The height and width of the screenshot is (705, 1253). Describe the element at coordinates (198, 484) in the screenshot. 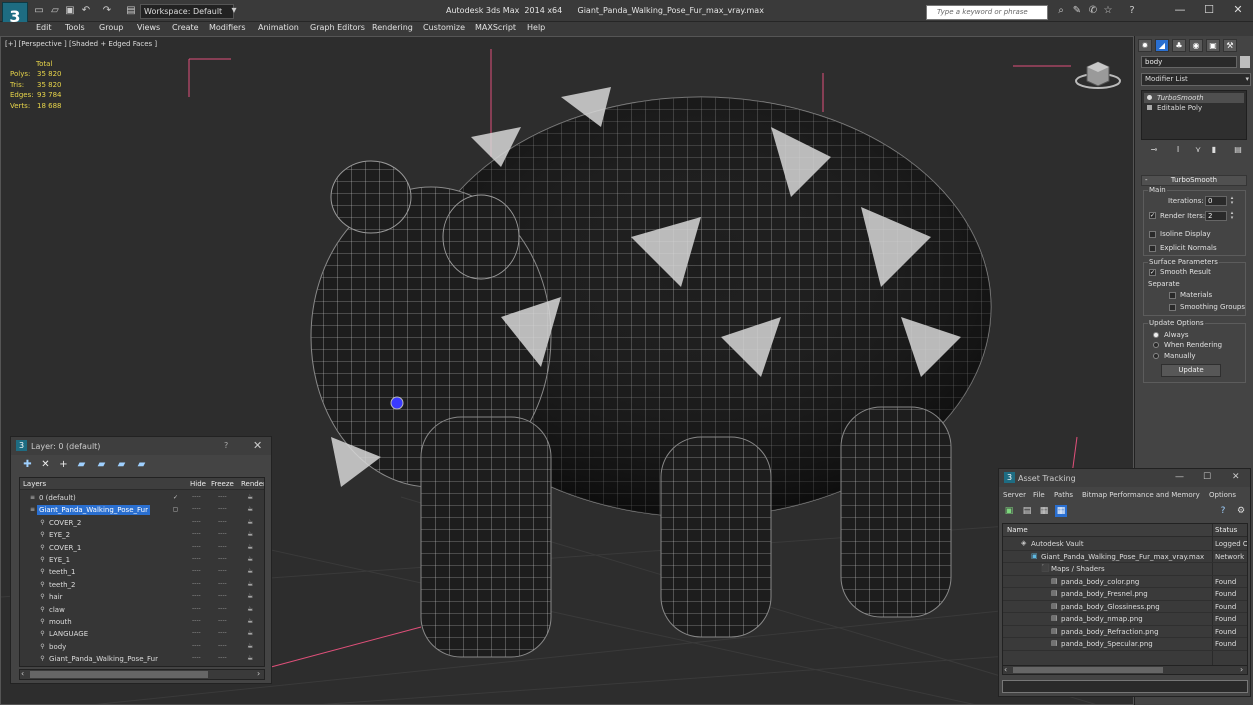

I see `column-hide: Hide` at that location.